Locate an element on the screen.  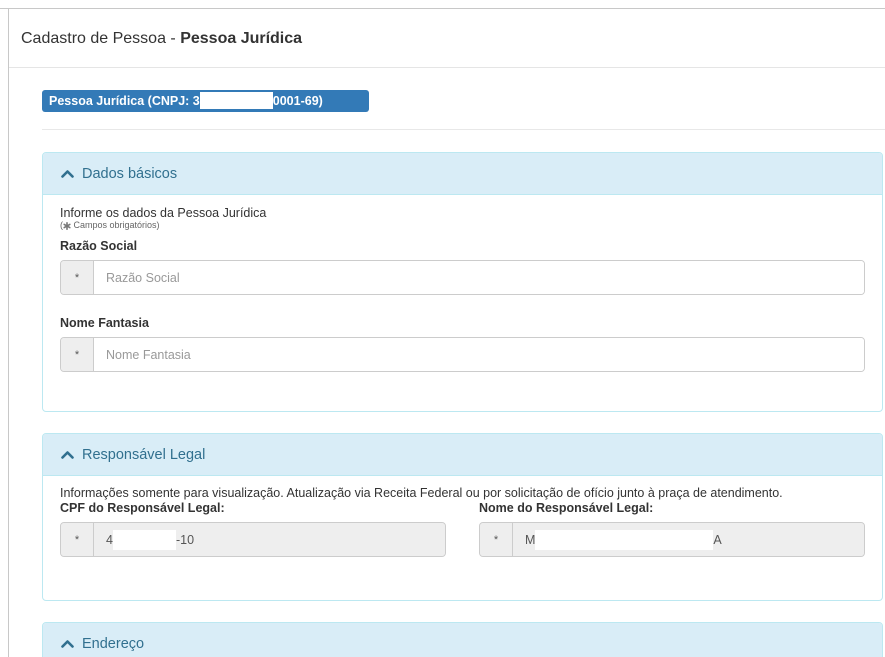
nome-value-start: M is located at coordinates (530, 539).